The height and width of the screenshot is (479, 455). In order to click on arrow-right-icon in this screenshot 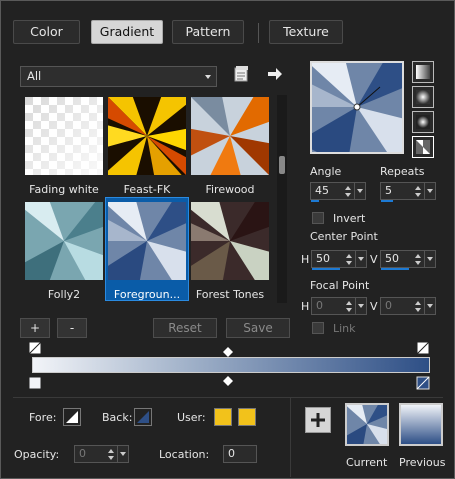, I will do `click(275, 74)`.